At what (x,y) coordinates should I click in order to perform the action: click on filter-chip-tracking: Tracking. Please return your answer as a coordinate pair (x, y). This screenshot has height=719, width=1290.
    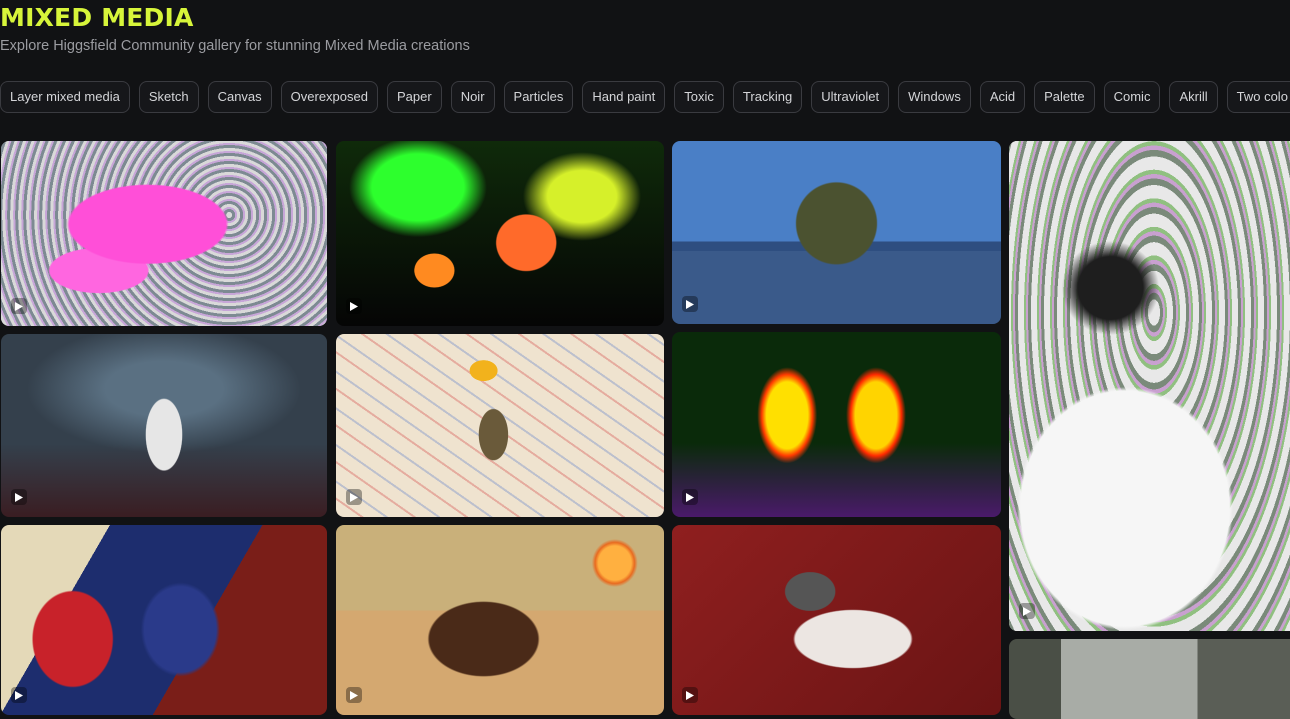
    Looking at the image, I should click on (767, 97).